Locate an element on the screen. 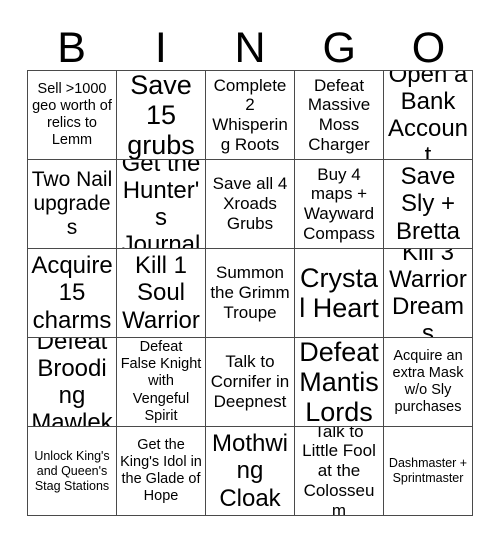 The height and width of the screenshot is (544, 500). bingo-cell-text: Summon the Grimm Troupe is located at coordinates (250, 292).